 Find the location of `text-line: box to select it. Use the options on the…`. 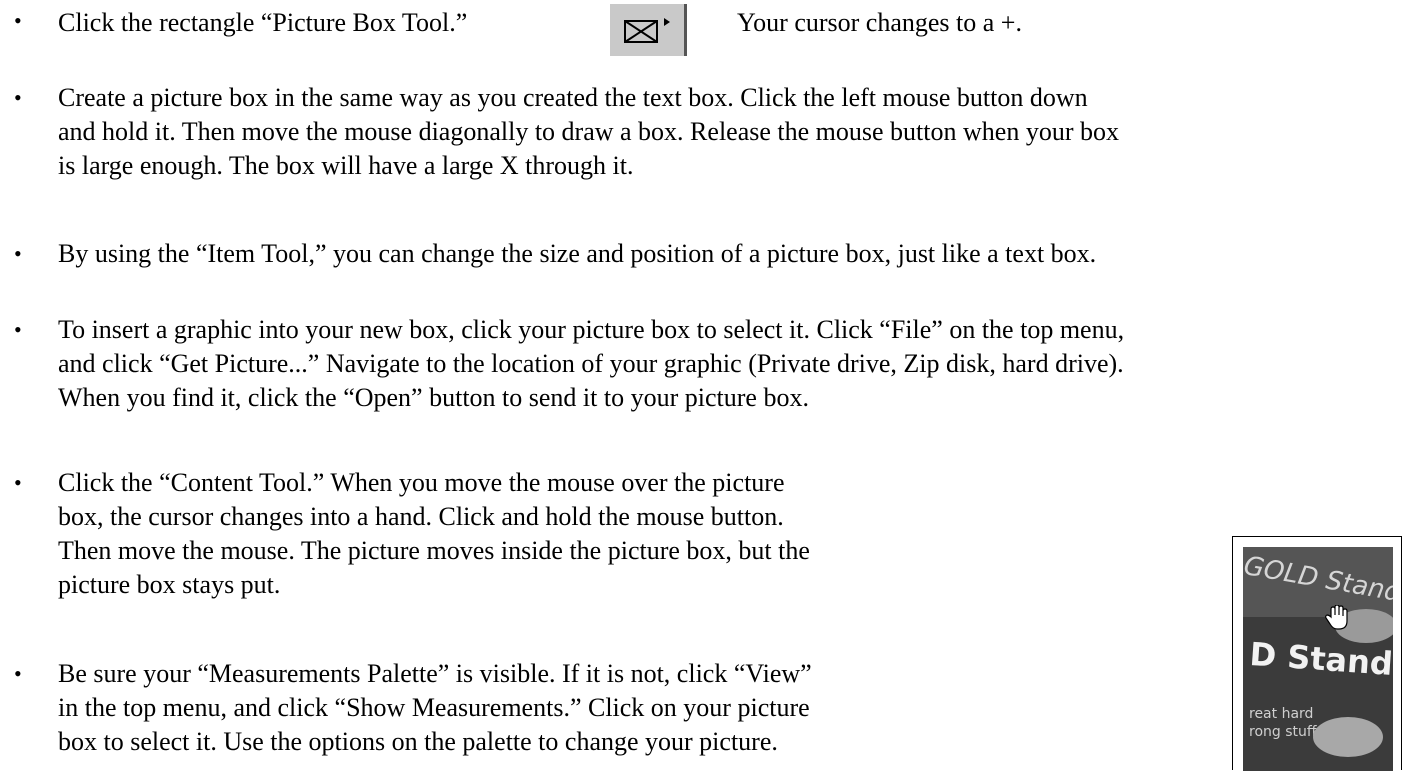

text-line: box to select it. Use the options on the… is located at coordinates (418, 741).